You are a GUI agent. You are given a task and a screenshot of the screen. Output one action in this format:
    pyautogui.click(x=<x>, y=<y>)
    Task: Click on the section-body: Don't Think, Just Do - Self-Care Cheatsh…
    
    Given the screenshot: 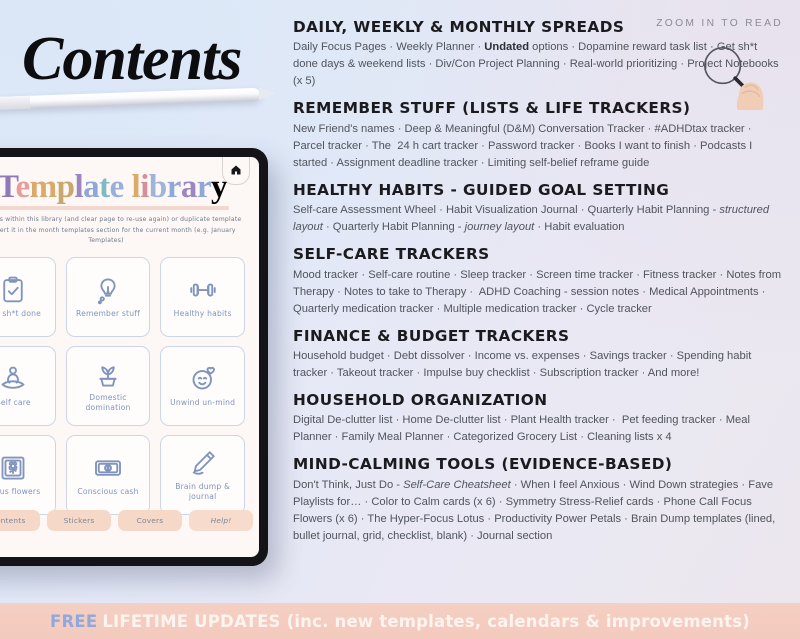 What is the action you would take?
    pyautogui.click(x=534, y=510)
    